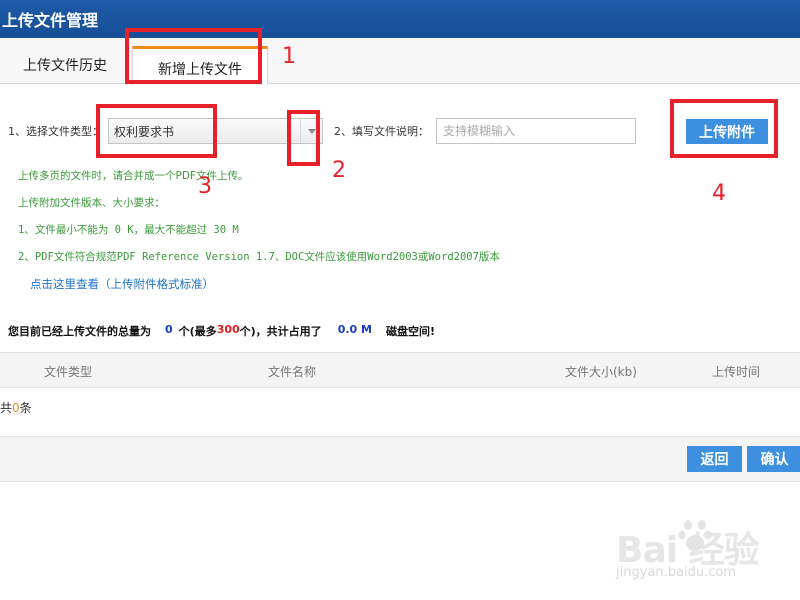 The height and width of the screenshot is (600, 800). What do you see at coordinates (6, 408) in the screenshot?
I see `record-count-prefix: 共` at bounding box center [6, 408].